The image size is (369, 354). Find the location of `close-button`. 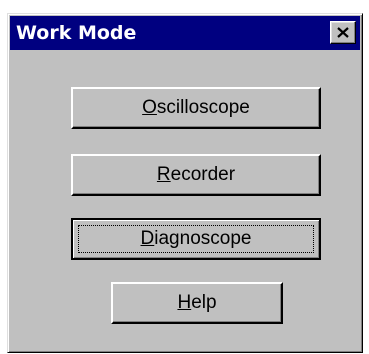

close-button is located at coordinates (343, 32).